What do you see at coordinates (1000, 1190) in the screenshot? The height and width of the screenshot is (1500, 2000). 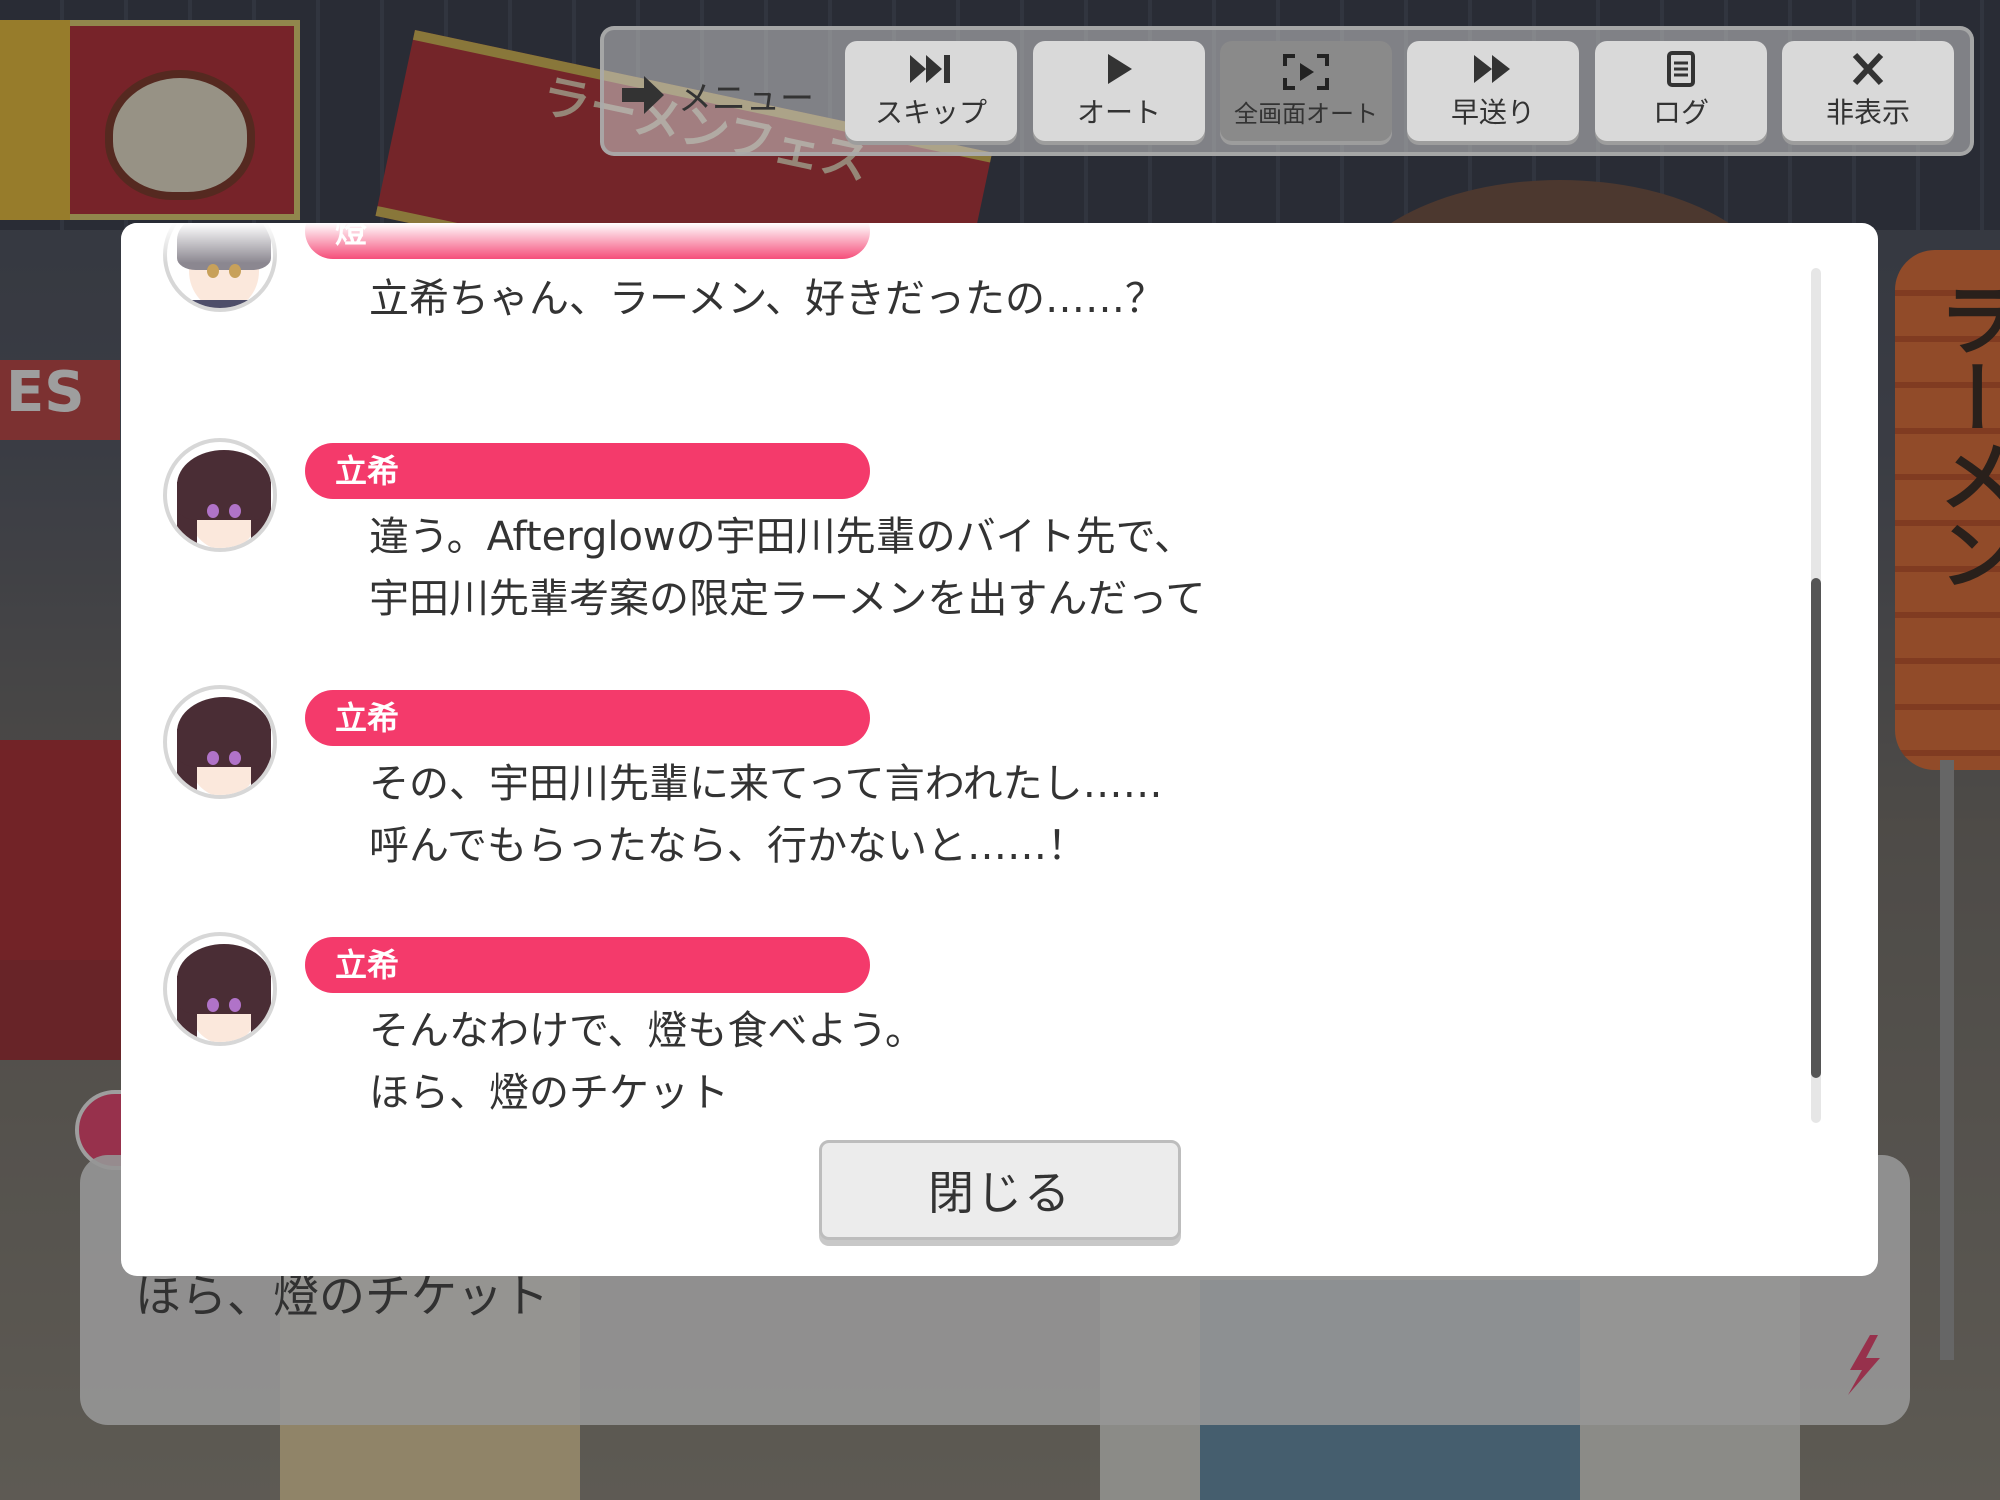 I see `close-button: 閉じる` at bounding box center [1000, 1190].